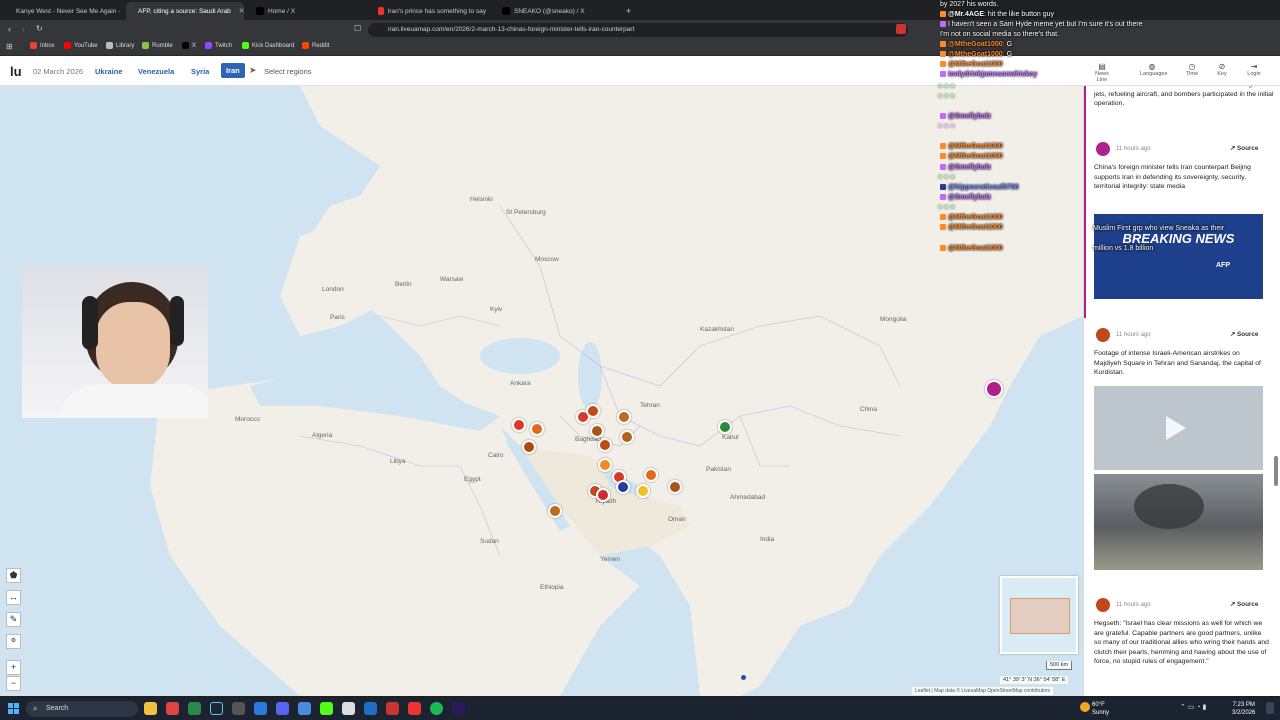 Image resolution: width=1280 pixels, height=720 pixels. What do you see at coordinates (233, 70) in the screenshot?
I see `region-iran: Iran` at bounding box center [233, 70].